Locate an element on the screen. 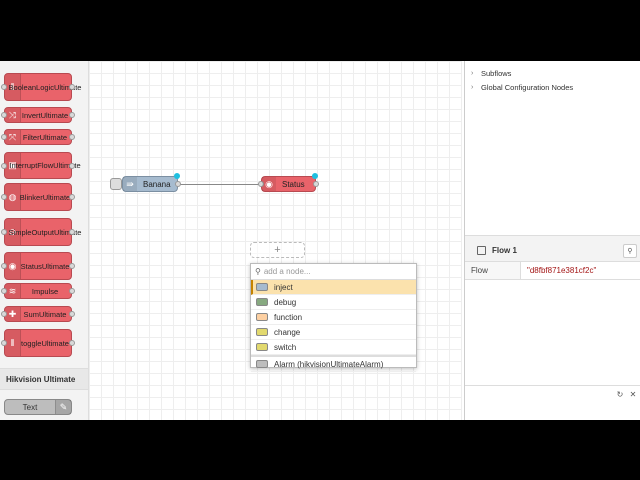 This screenshot has height=480, width=640. palette-node-simpleoutputultimate: ⊖ SimpleOutputUltimate is located at coordinates (41, 232).